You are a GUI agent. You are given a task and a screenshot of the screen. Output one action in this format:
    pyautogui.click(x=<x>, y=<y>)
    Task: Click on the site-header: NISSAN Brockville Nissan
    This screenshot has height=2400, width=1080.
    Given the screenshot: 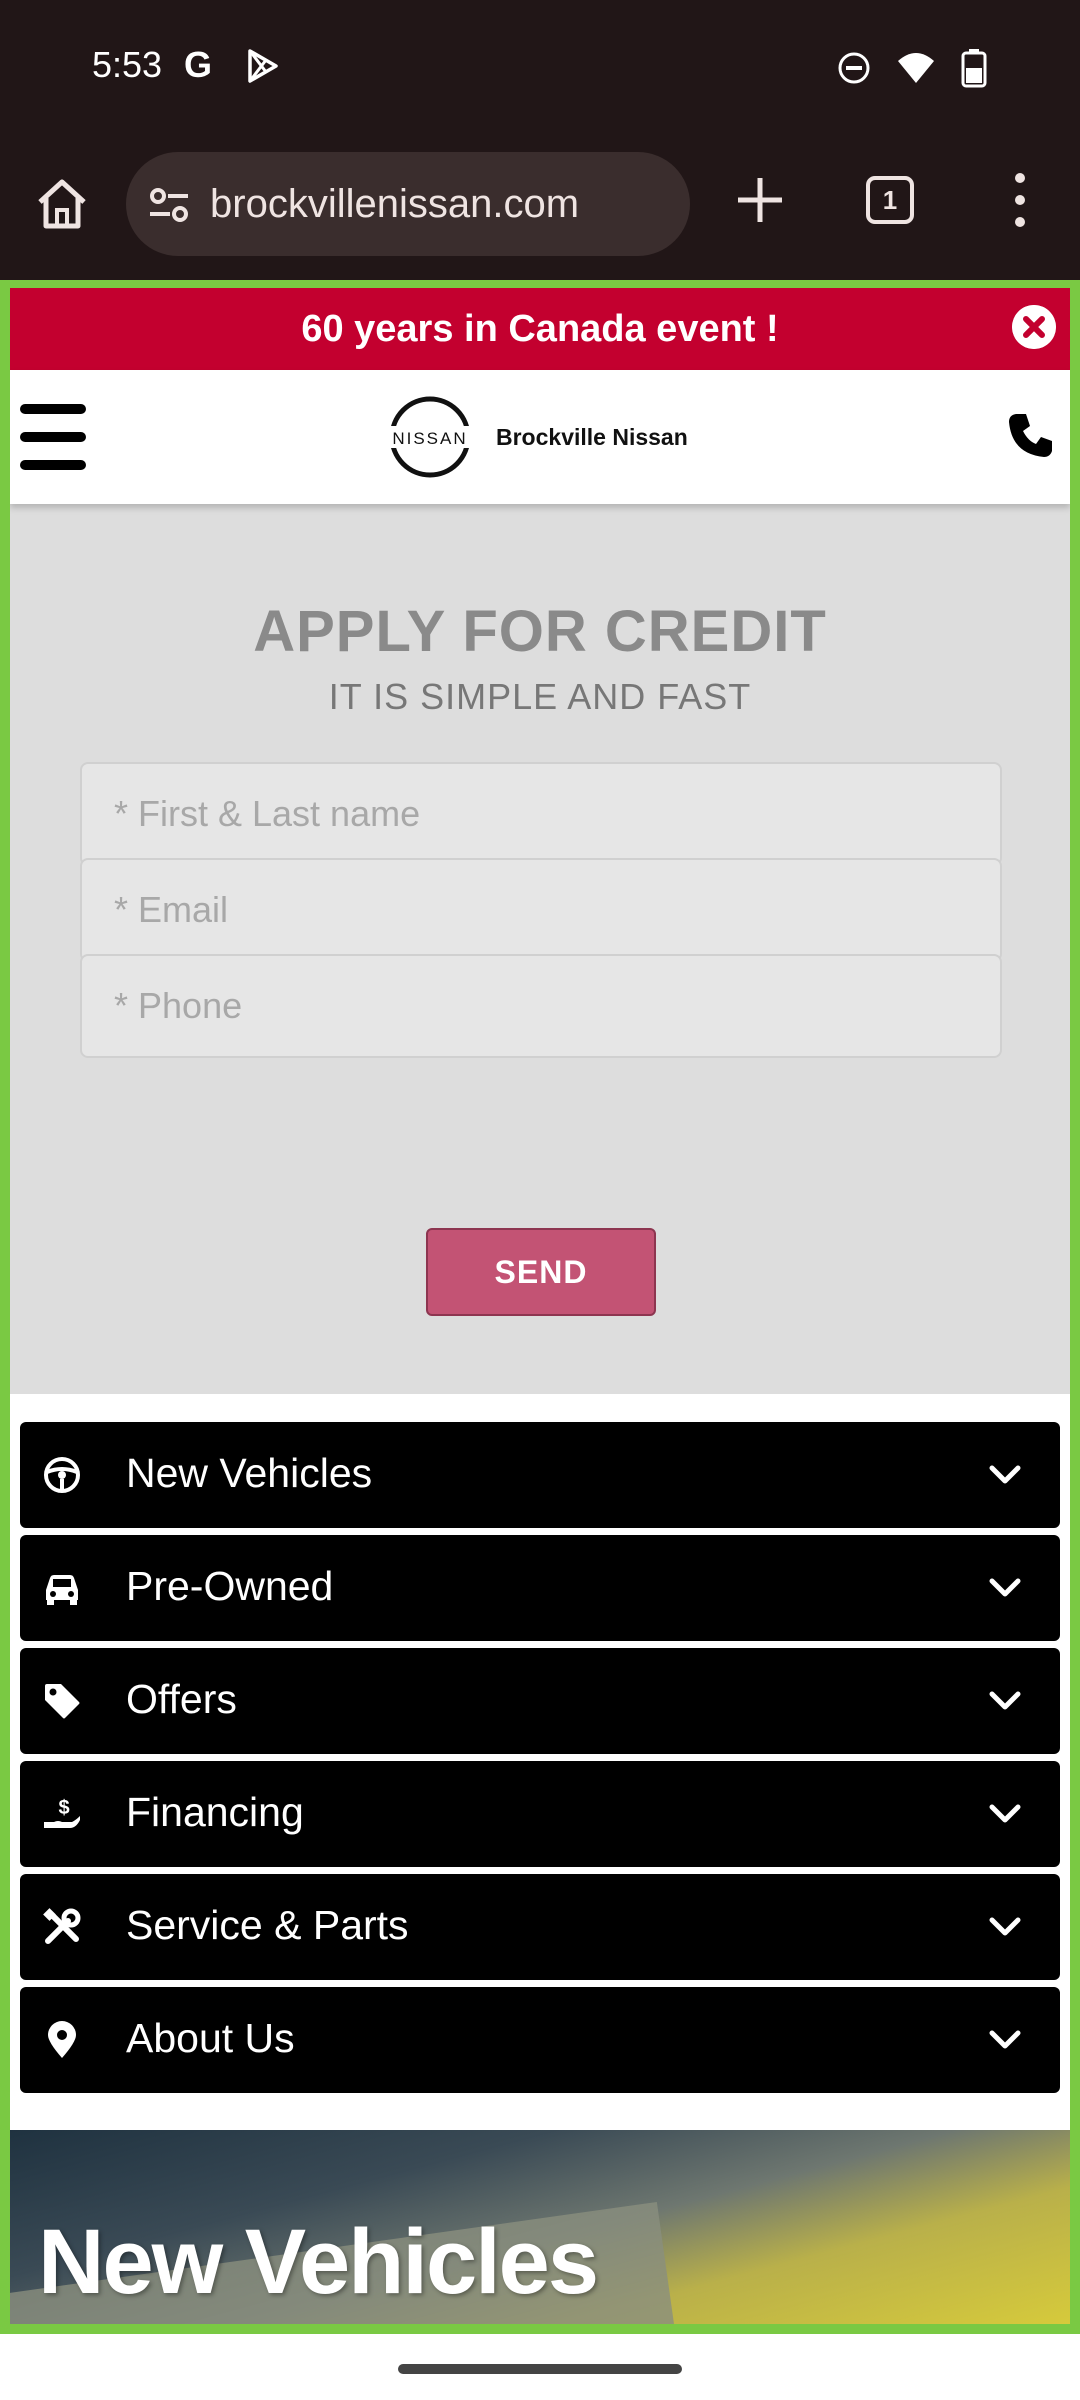 What is the action you would take?
    pyautogui.click(x=540, y=437)
    